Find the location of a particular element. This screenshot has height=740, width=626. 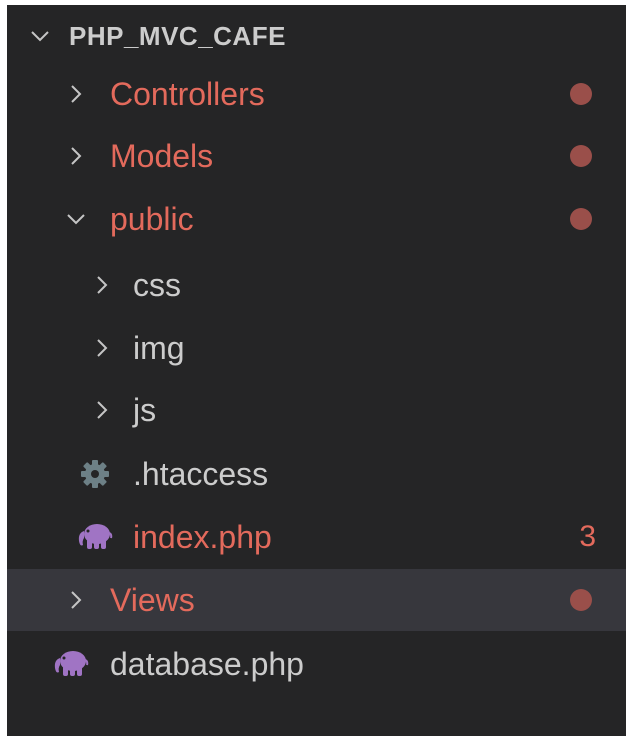

explorer-root-label: PHP_MVC_CAFE is located at coordinates (177, 36).